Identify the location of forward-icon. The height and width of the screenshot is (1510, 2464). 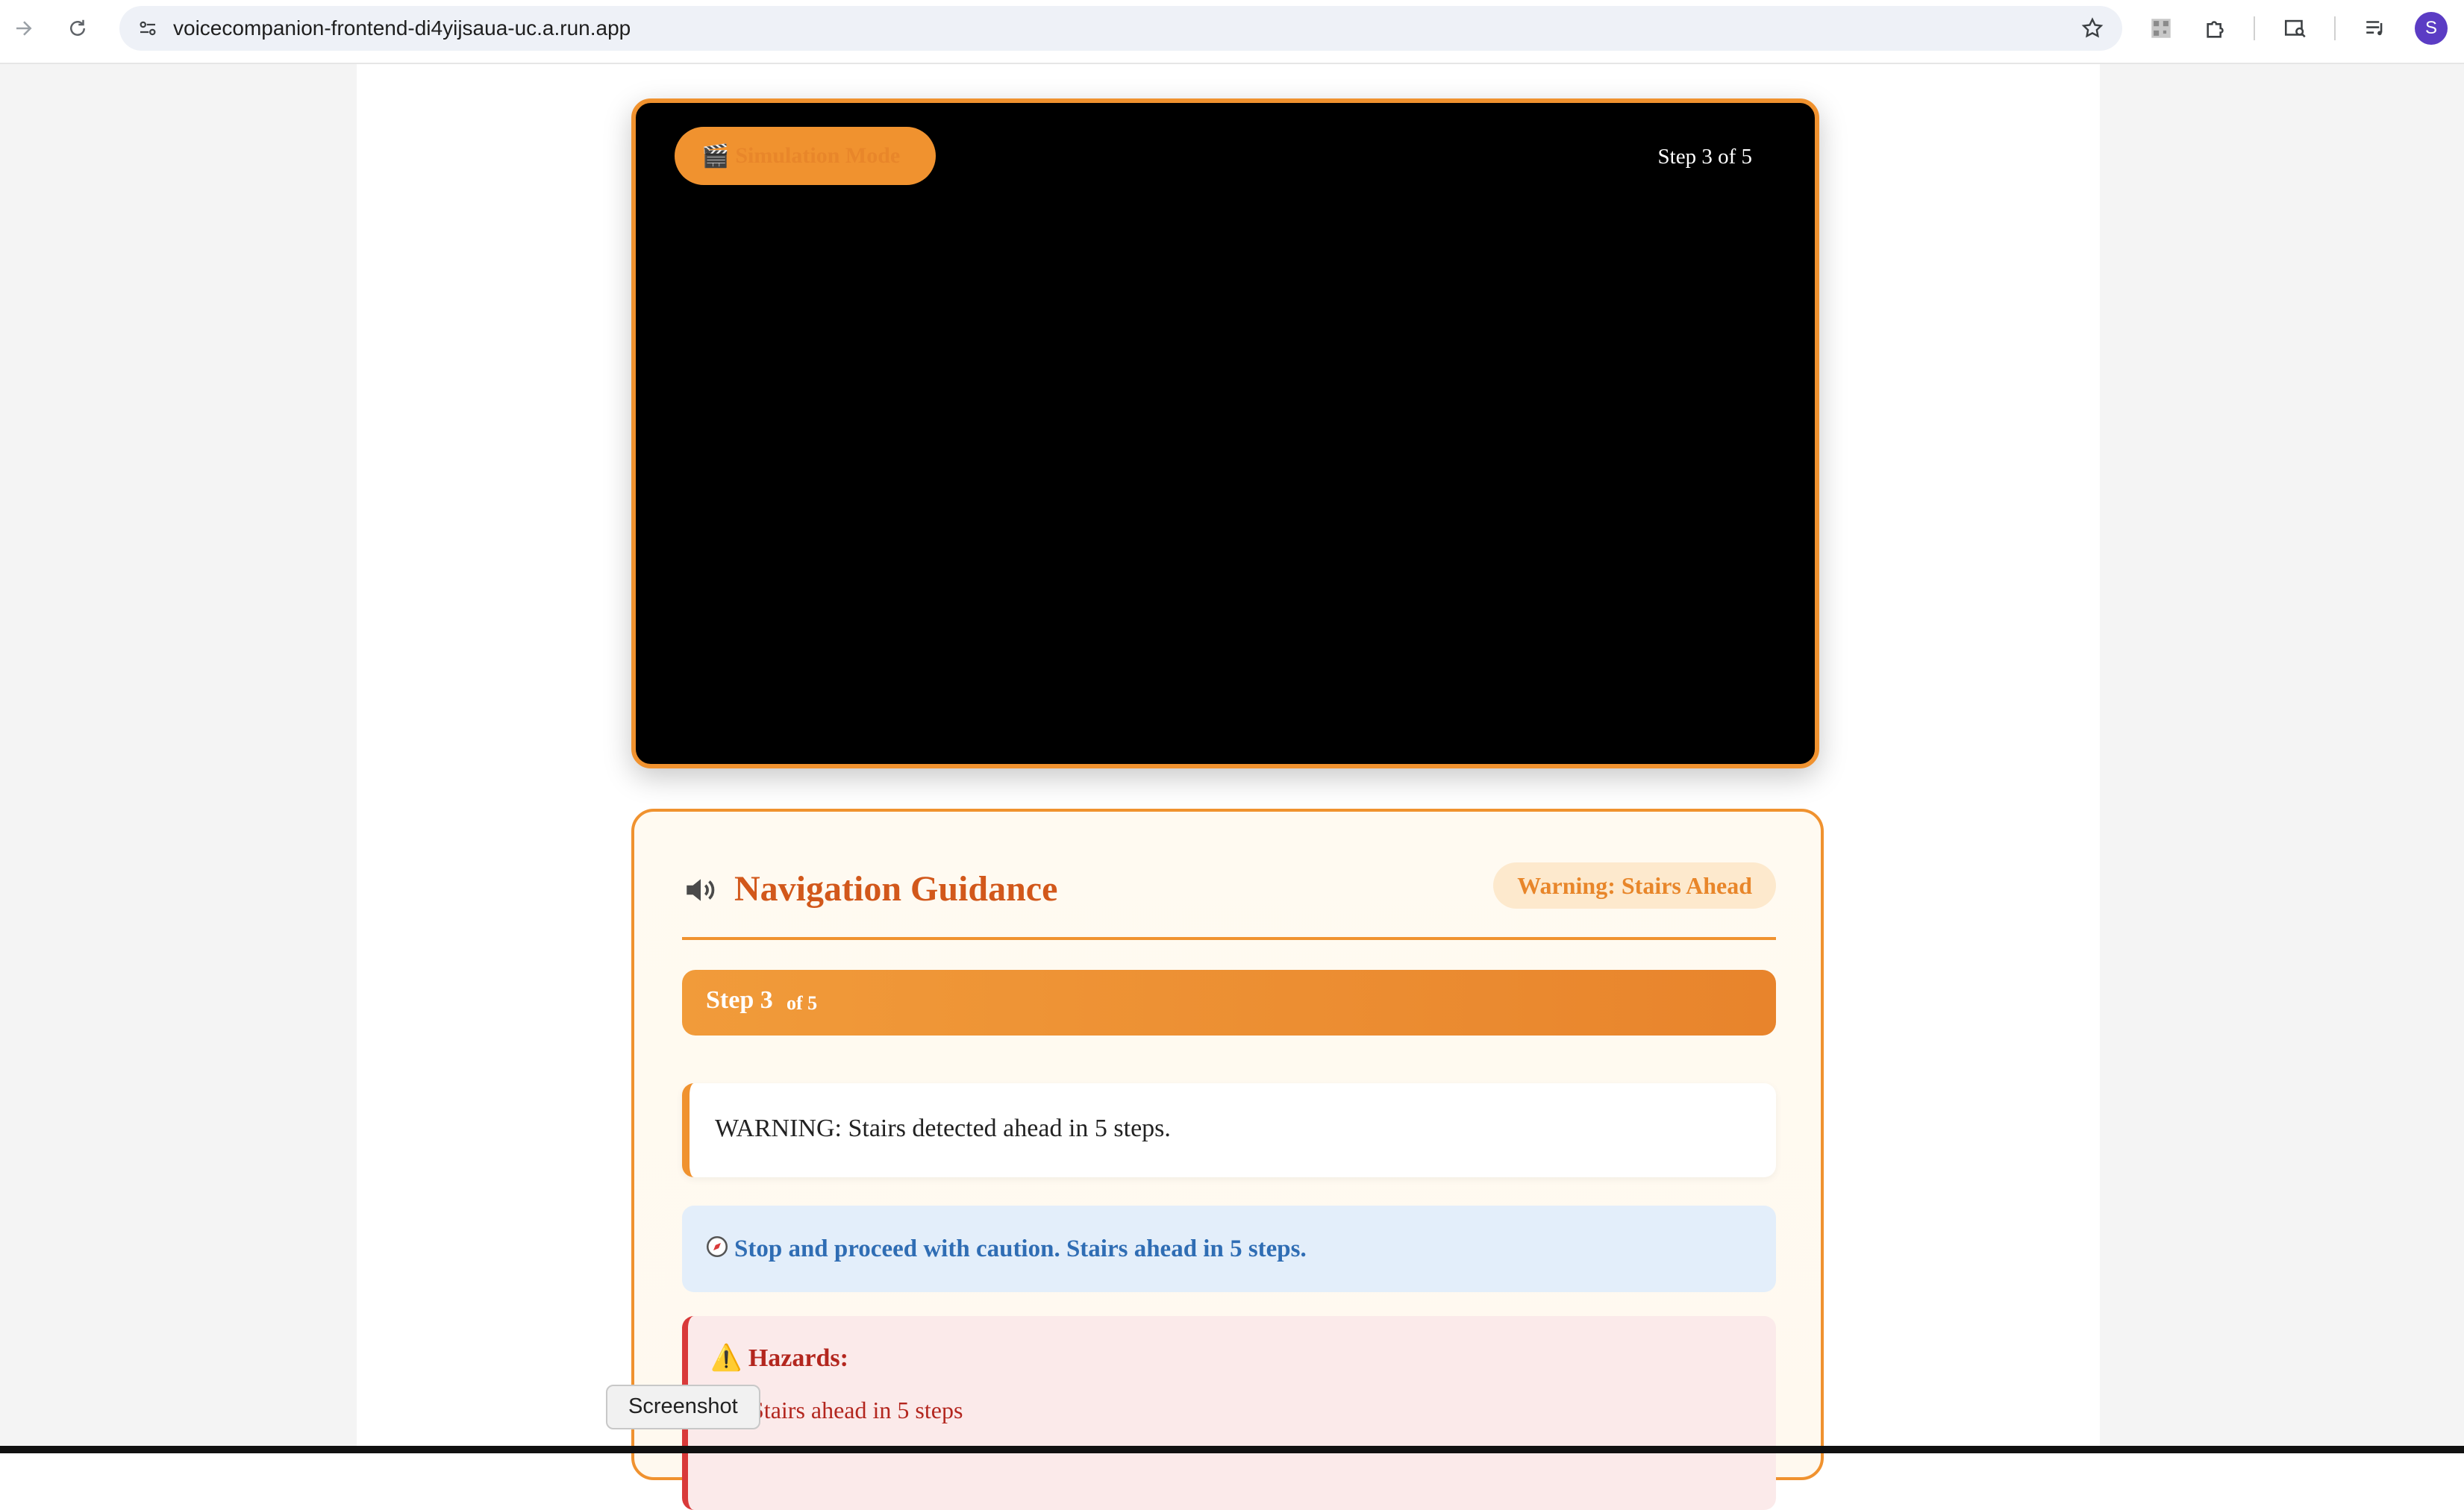
(24, 29).